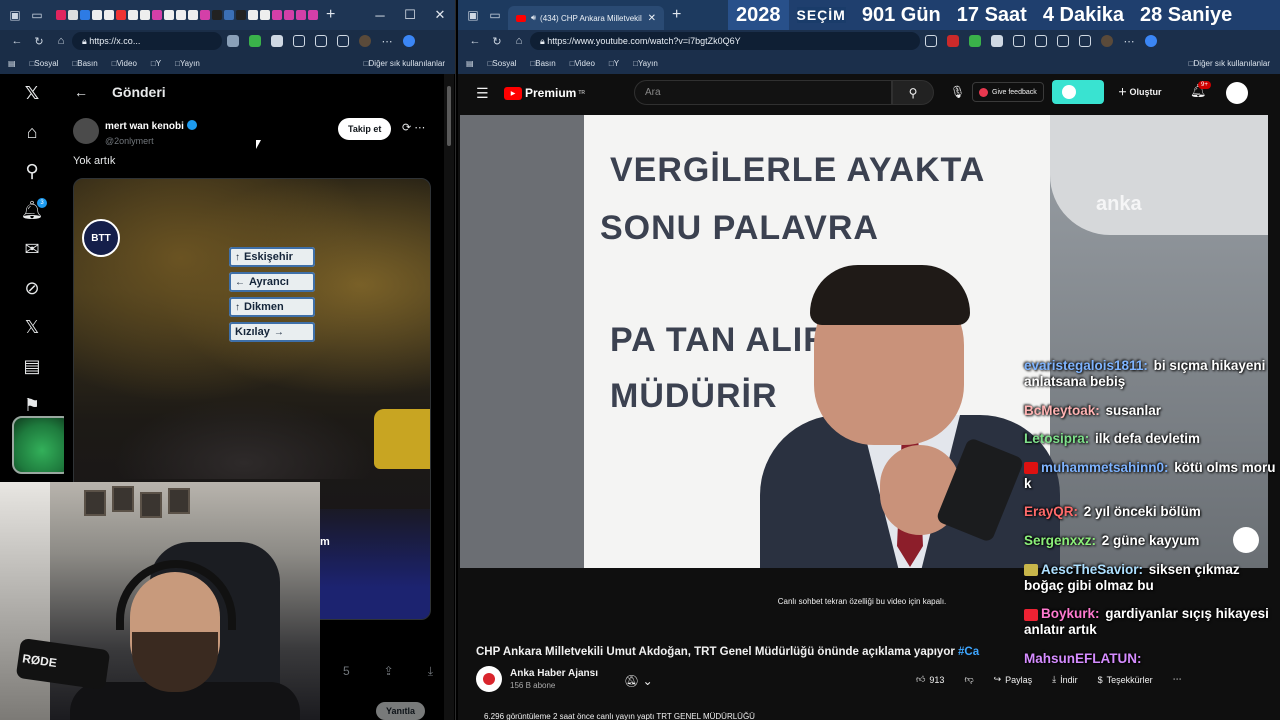 This screenshot has width=1280, height=720. Describe the element at coordinates (32, 366) in the screenshot. I see `lists-icon: ▤` at that location.